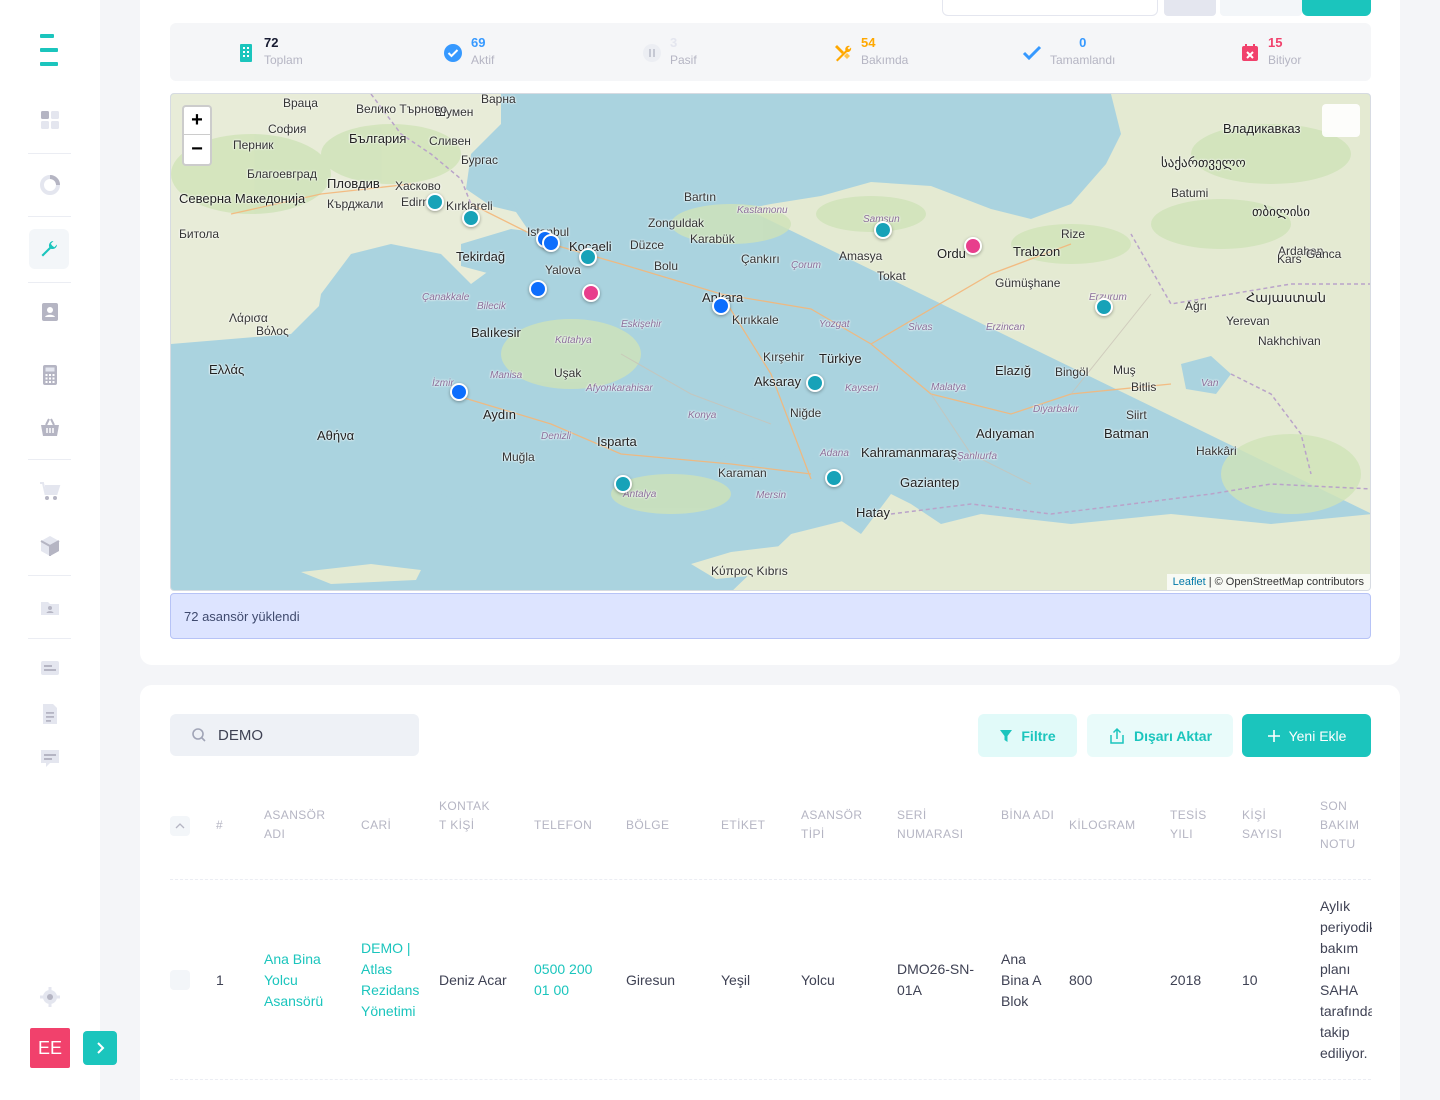 The image size is (1440, 1100). What do you see at coordinates (1336, 8) in the screenshot?
I see `top-action-button` at bounding box center [1336, 8].